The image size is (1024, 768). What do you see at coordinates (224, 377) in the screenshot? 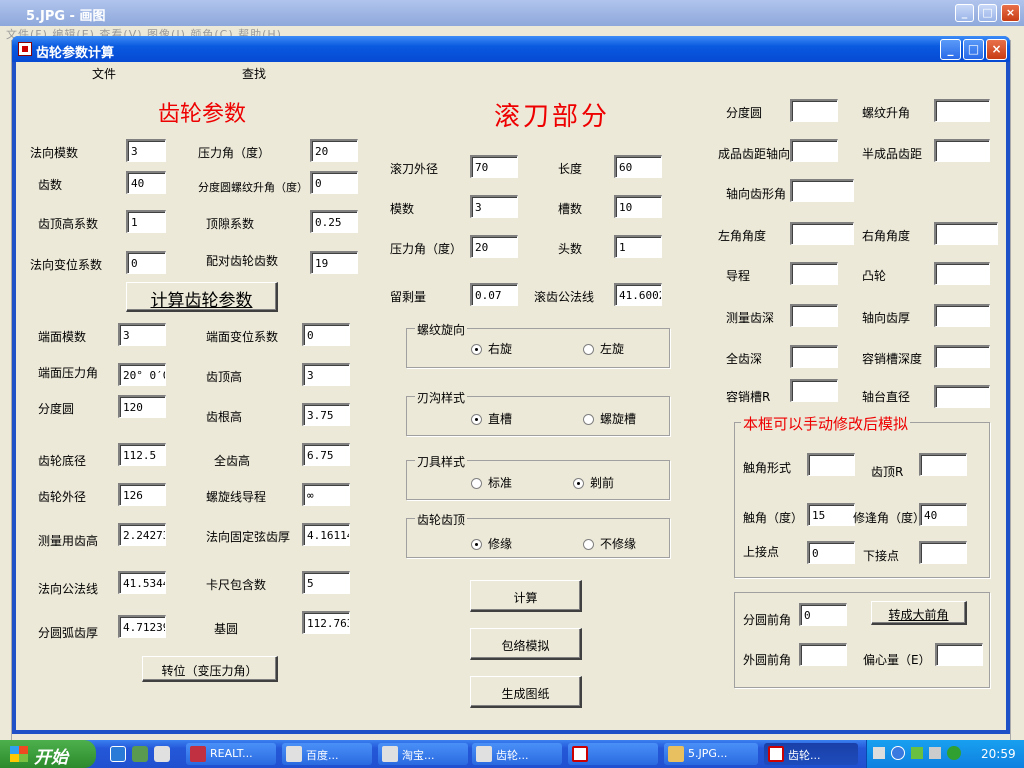
I see `addendum-label: 齿顶高` at bounding box center [224, 377].